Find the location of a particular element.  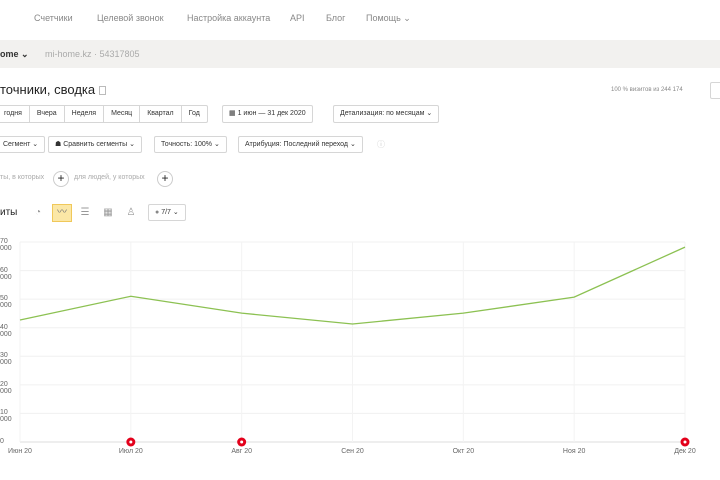

x-tick-label: Окт 20 is located at coordinates (463, 451).